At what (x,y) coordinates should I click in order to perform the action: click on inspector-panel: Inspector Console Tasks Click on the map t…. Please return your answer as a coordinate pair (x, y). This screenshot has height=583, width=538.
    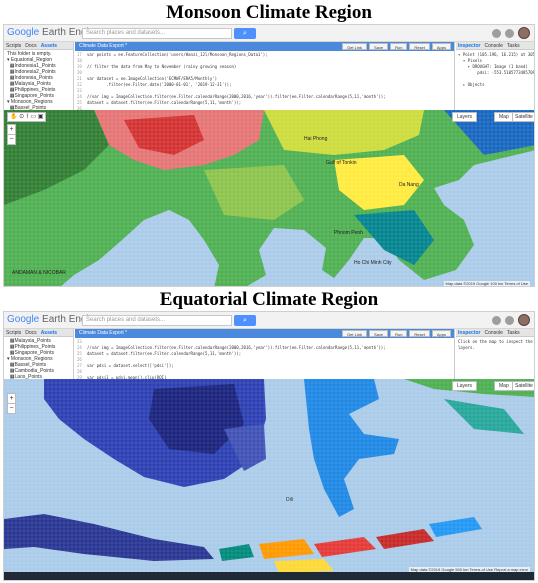
    Looking at the image, I should click on (495, 354).